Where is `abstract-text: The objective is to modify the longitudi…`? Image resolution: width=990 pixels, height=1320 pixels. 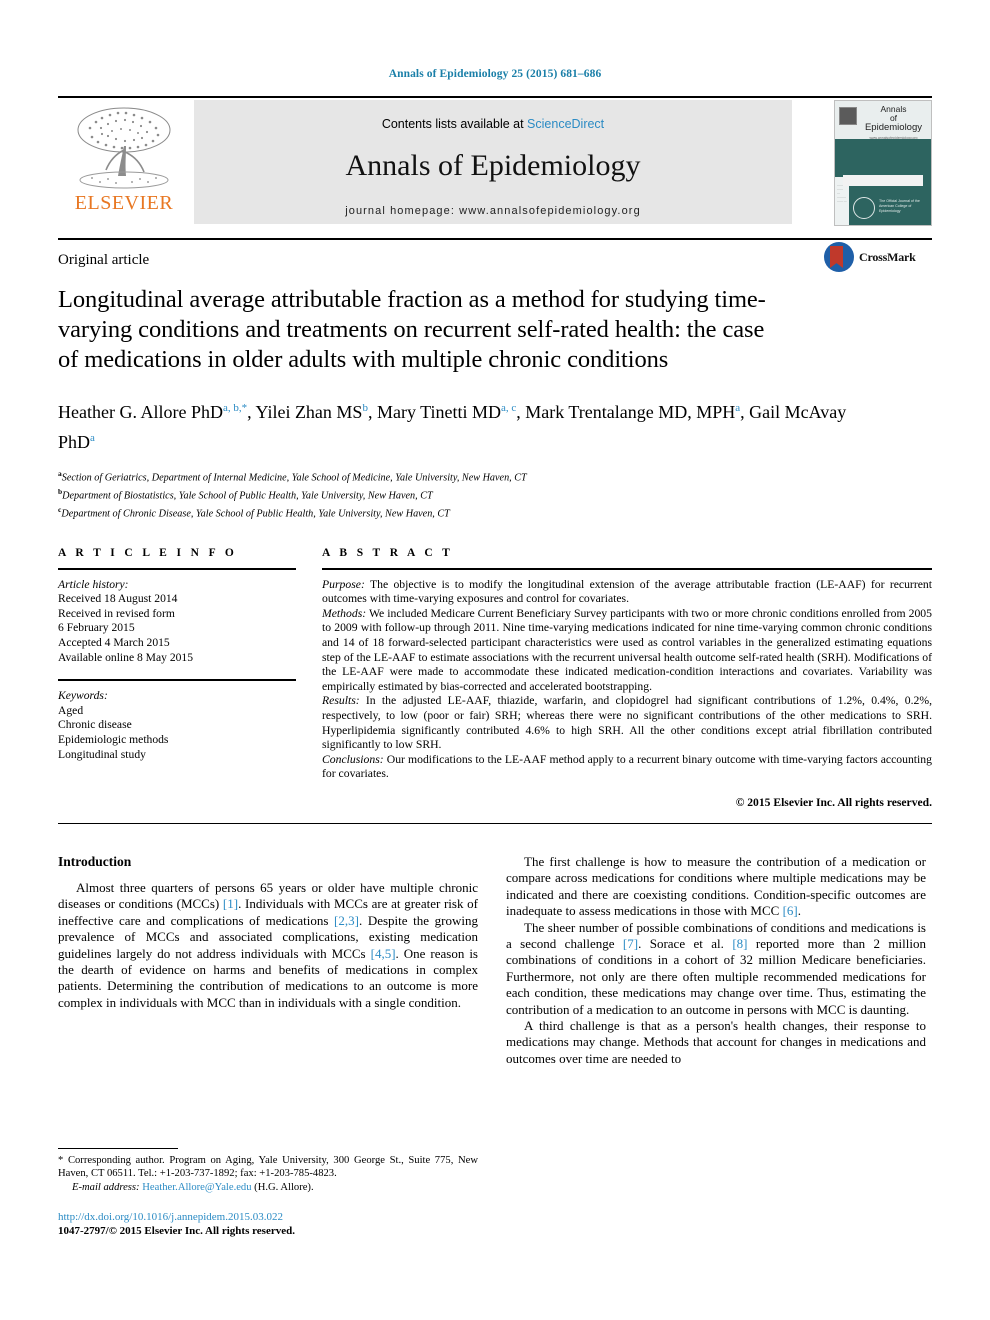 abstract-text: The objective is to modify the longitudi… is located at coordinates (627, 591).